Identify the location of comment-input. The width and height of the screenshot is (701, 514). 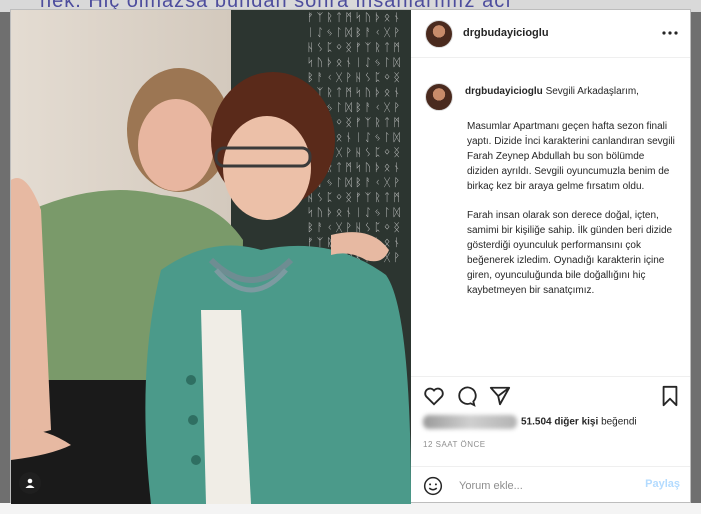
(544, 486).